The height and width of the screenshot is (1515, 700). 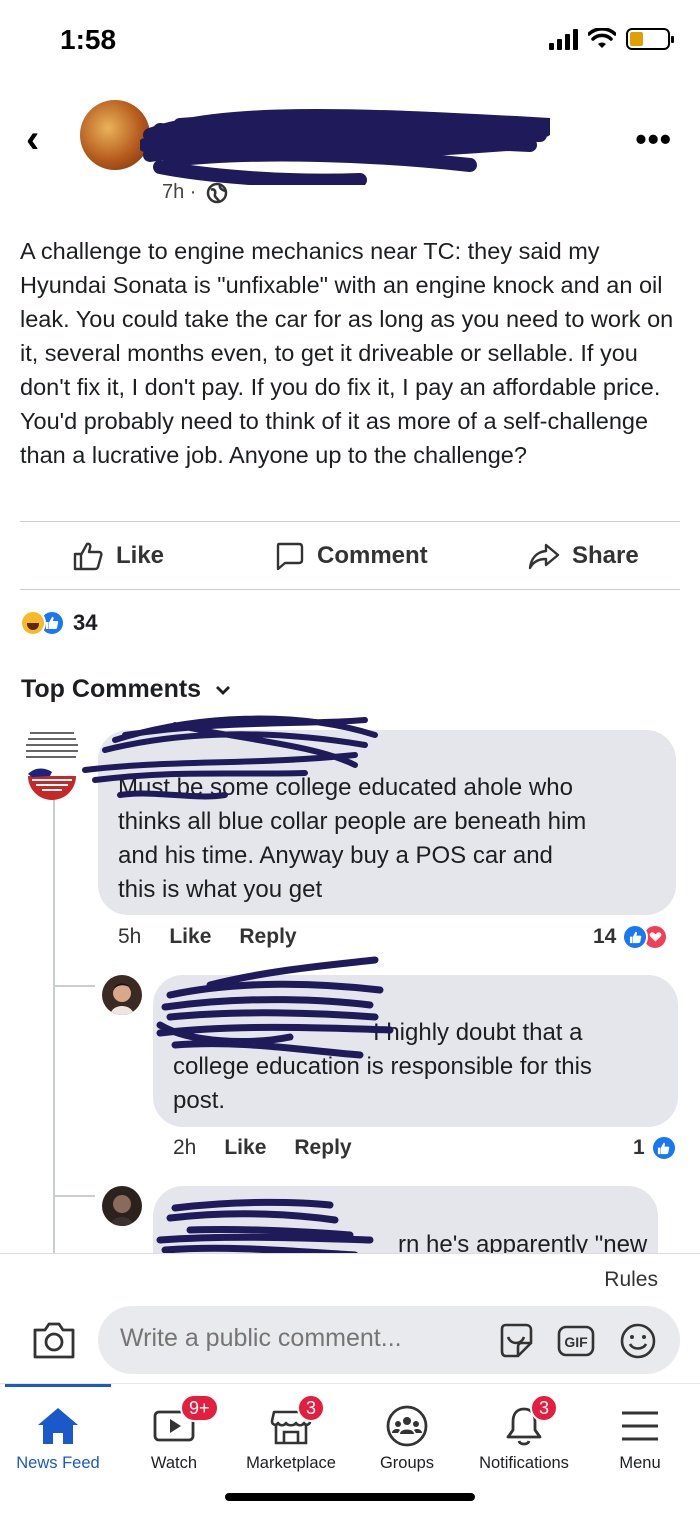 I want to click on post-actions: Like Comment Share, so click(x=350, y=557).